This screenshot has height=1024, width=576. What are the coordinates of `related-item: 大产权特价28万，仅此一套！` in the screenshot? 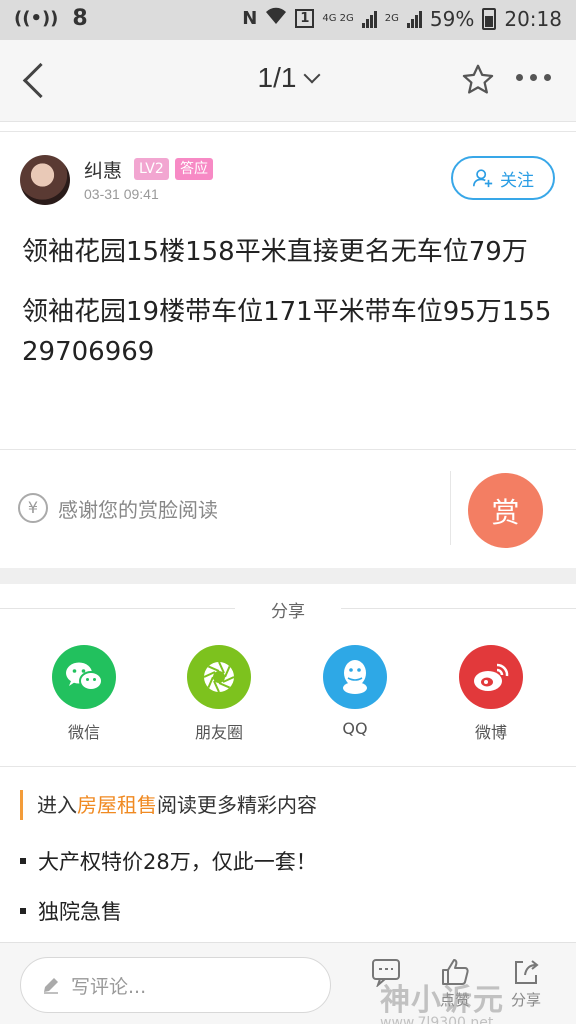 It's located at (168, 861).